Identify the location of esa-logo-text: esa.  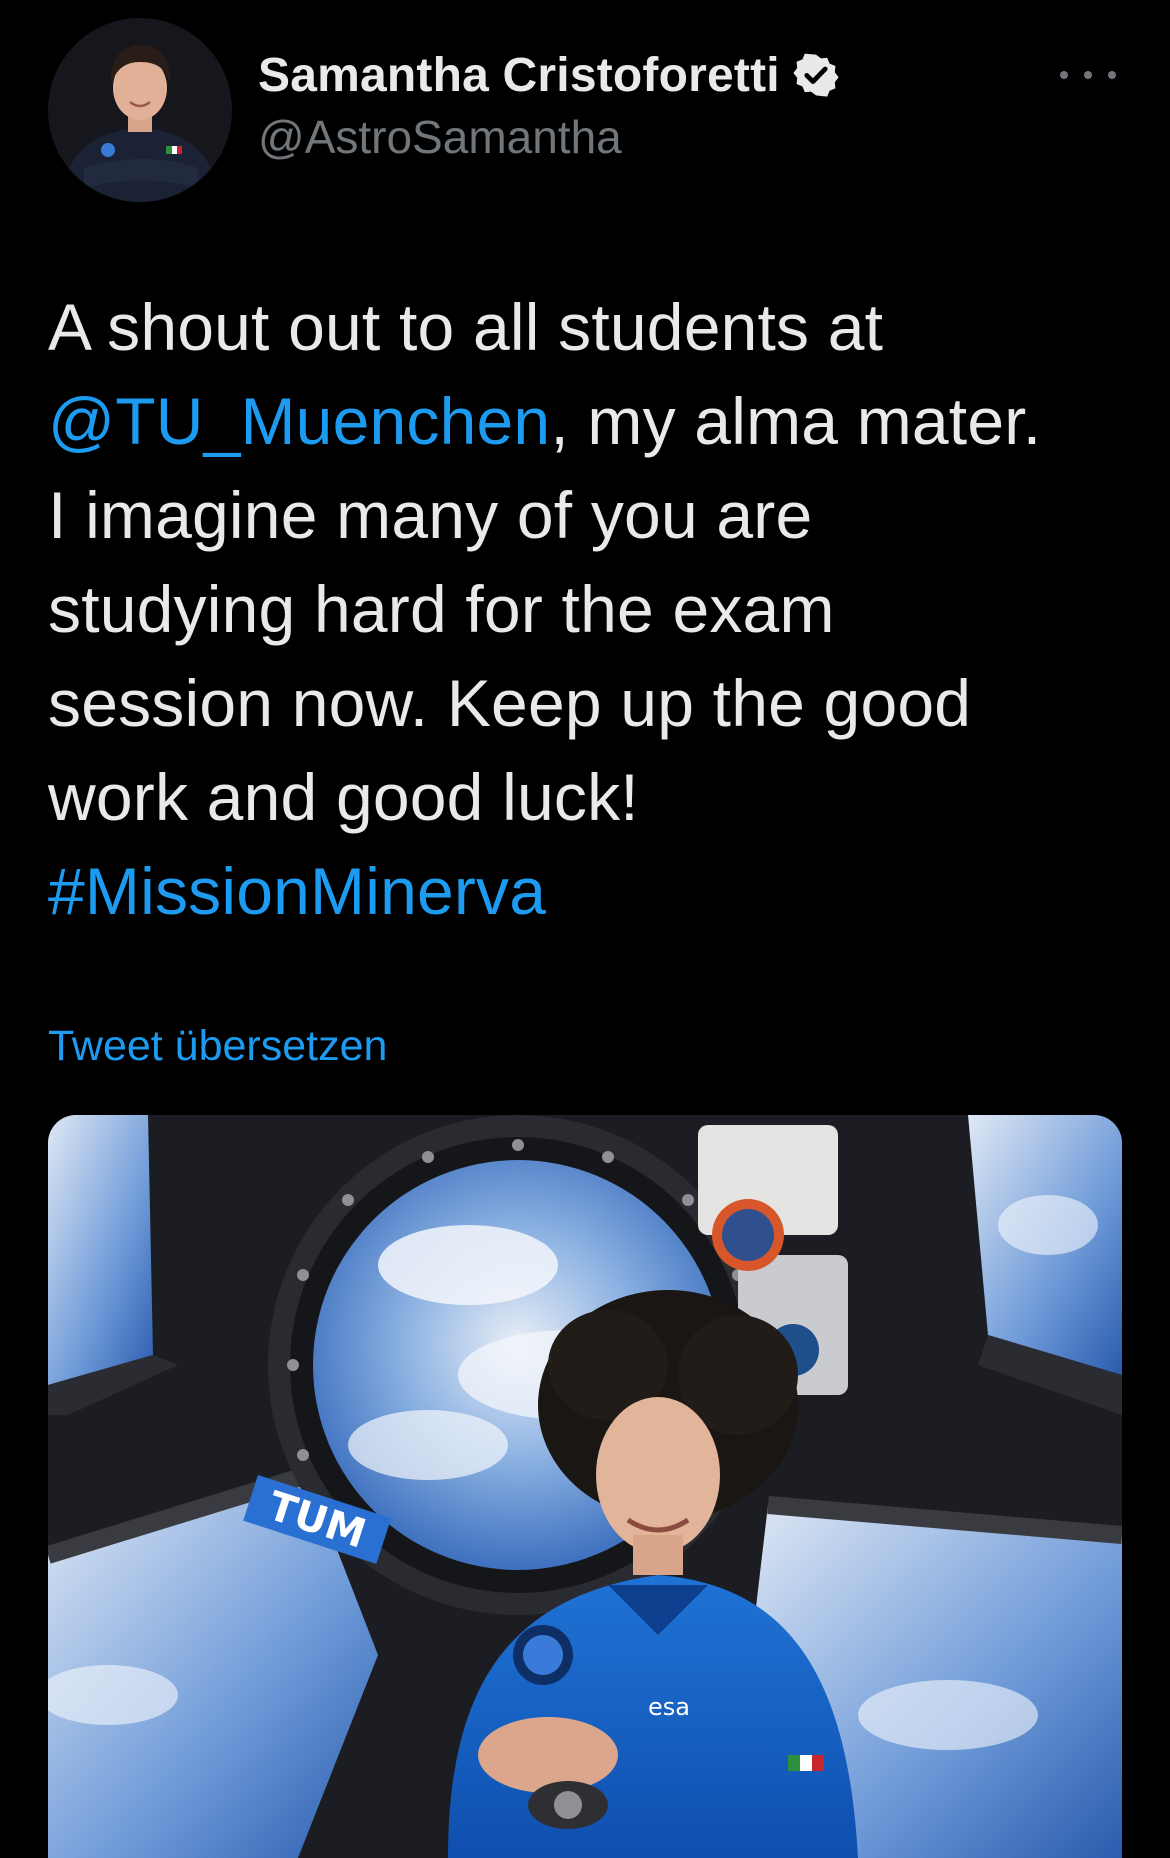
(669, 1707).